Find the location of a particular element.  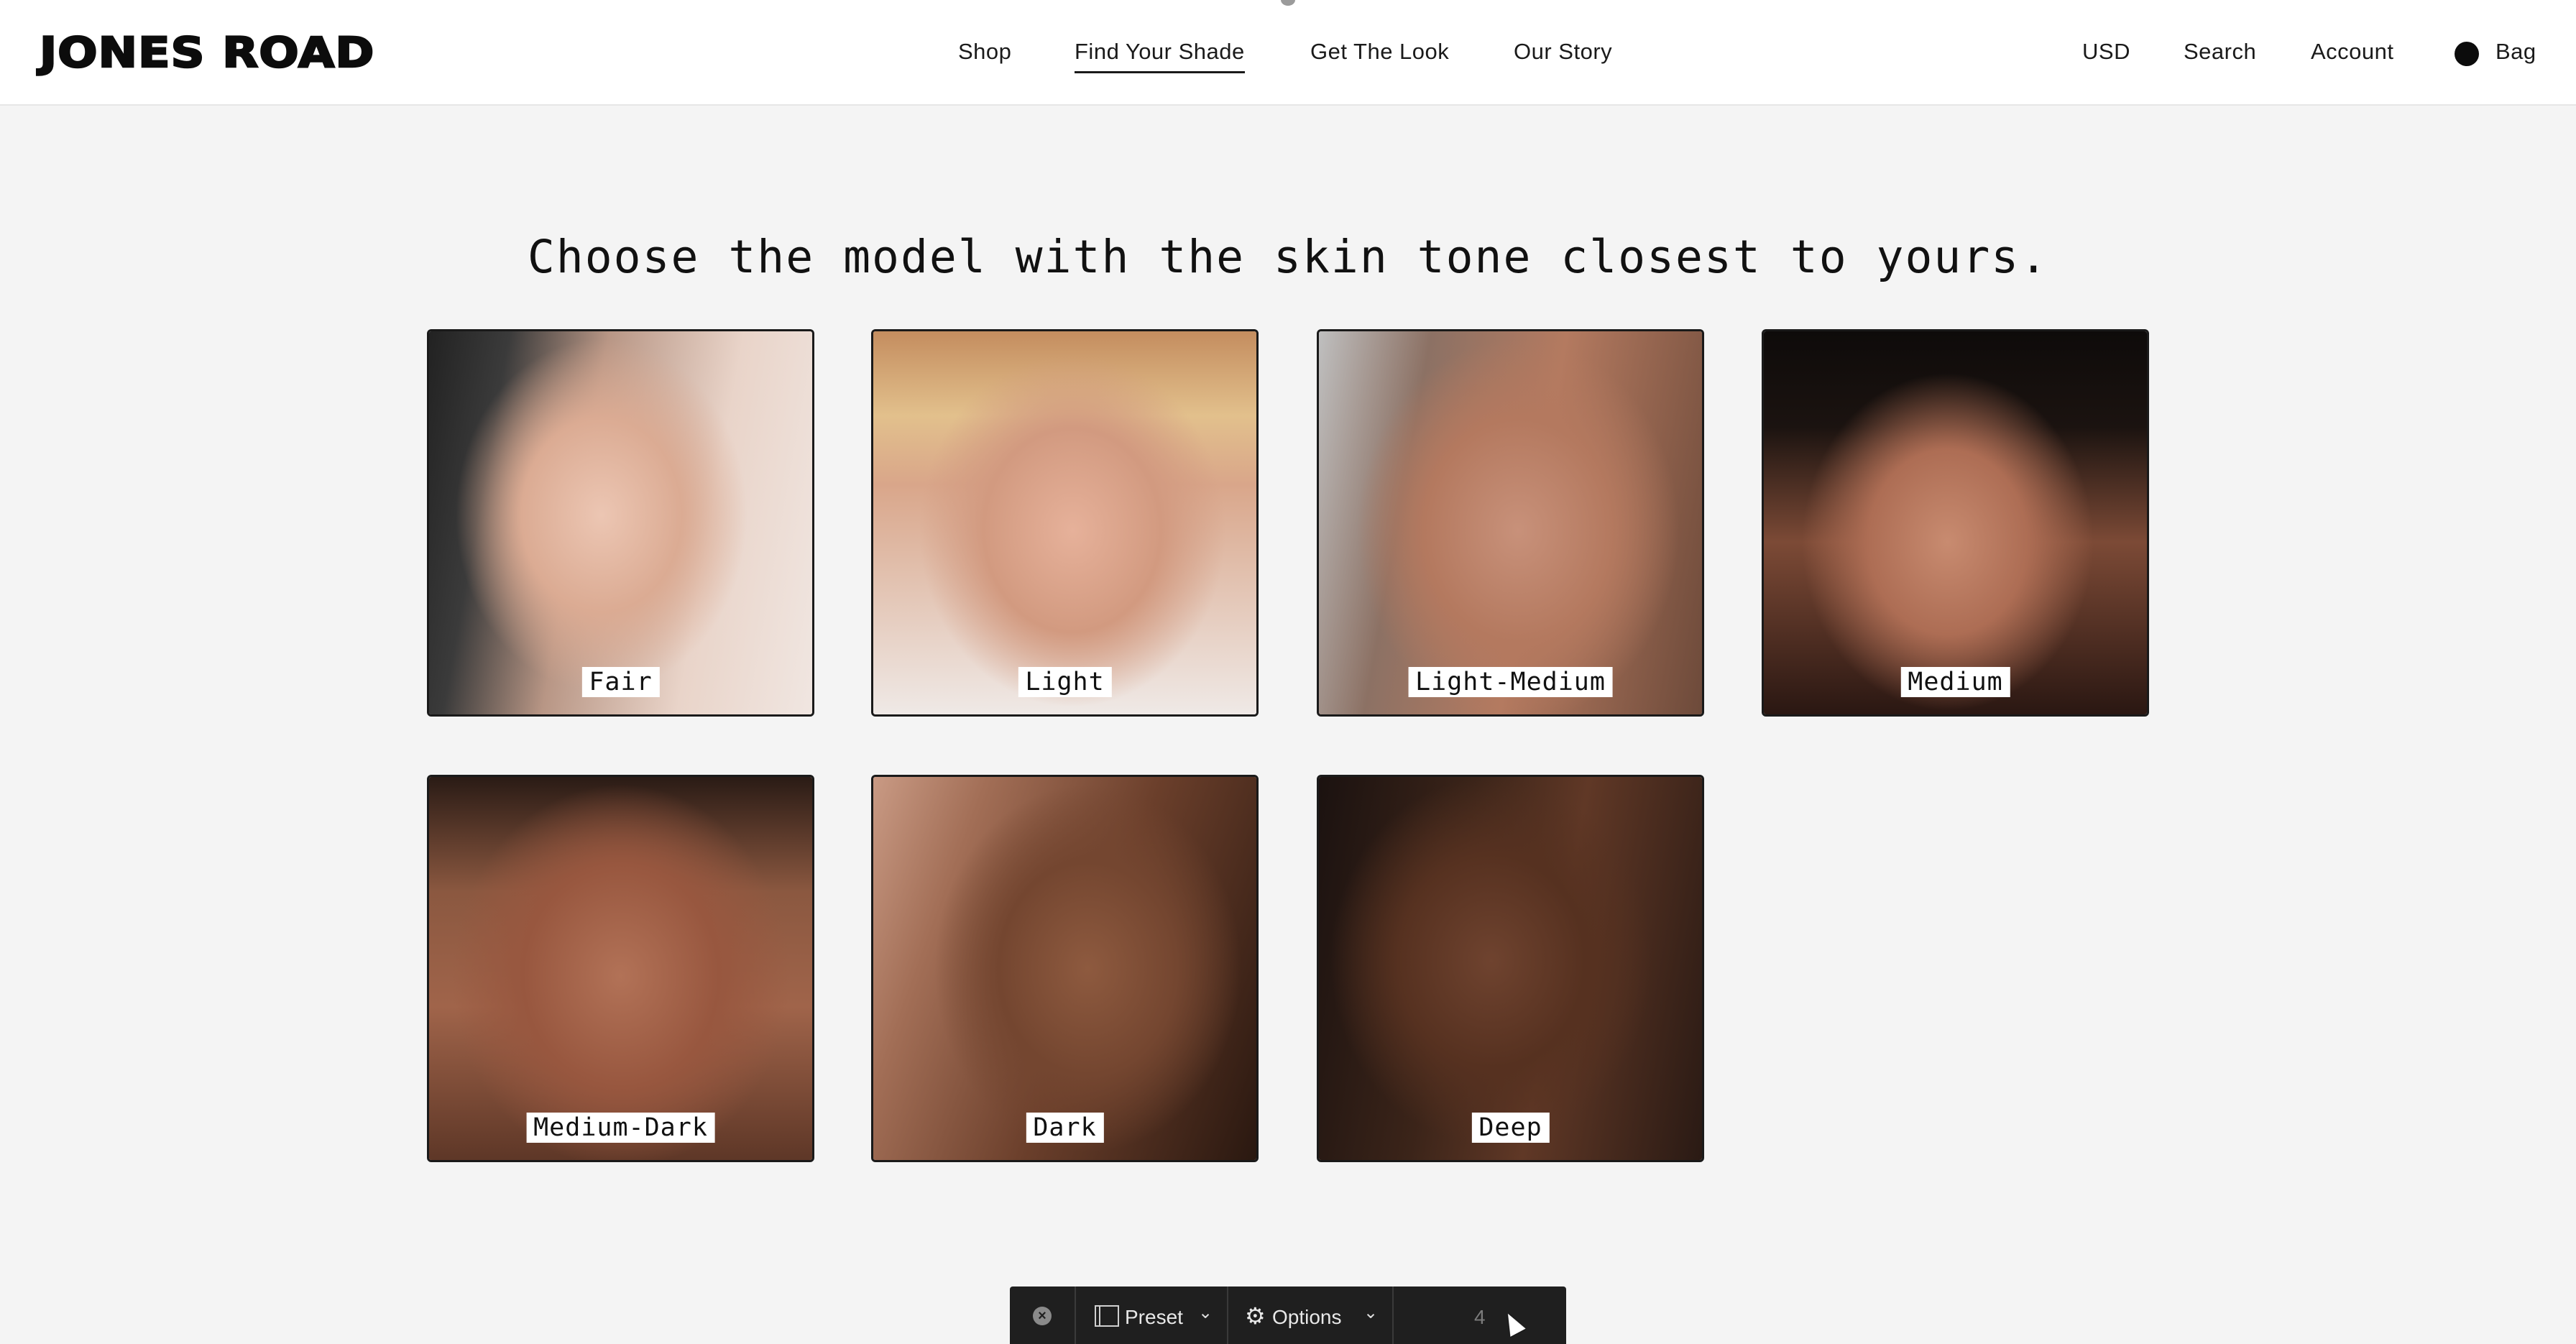

preset-icon is located at coordinates (1107, 1316).